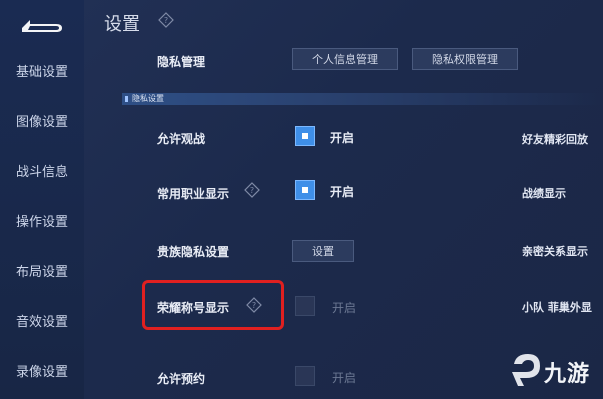  I want to click on battle-record-label: 战绩显示, so click(544, 193).